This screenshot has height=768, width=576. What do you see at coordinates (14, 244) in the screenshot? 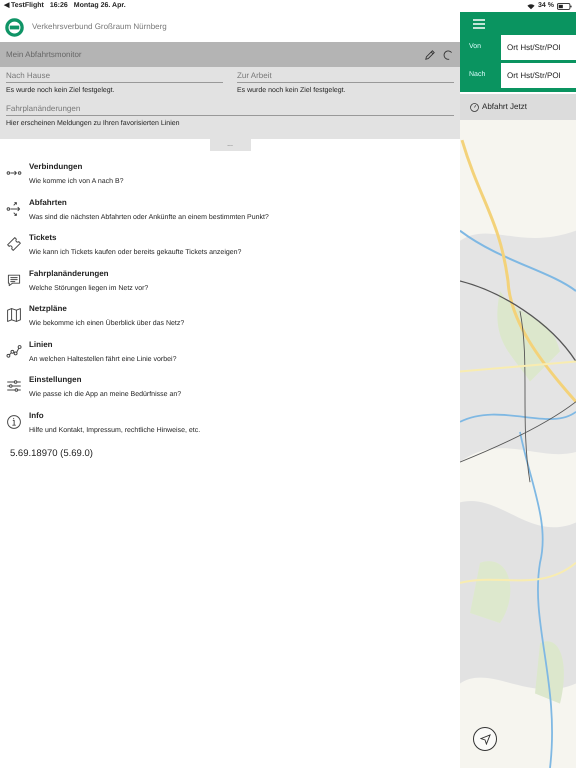
I see `ticket-icon` at bounding box center [14, 244].